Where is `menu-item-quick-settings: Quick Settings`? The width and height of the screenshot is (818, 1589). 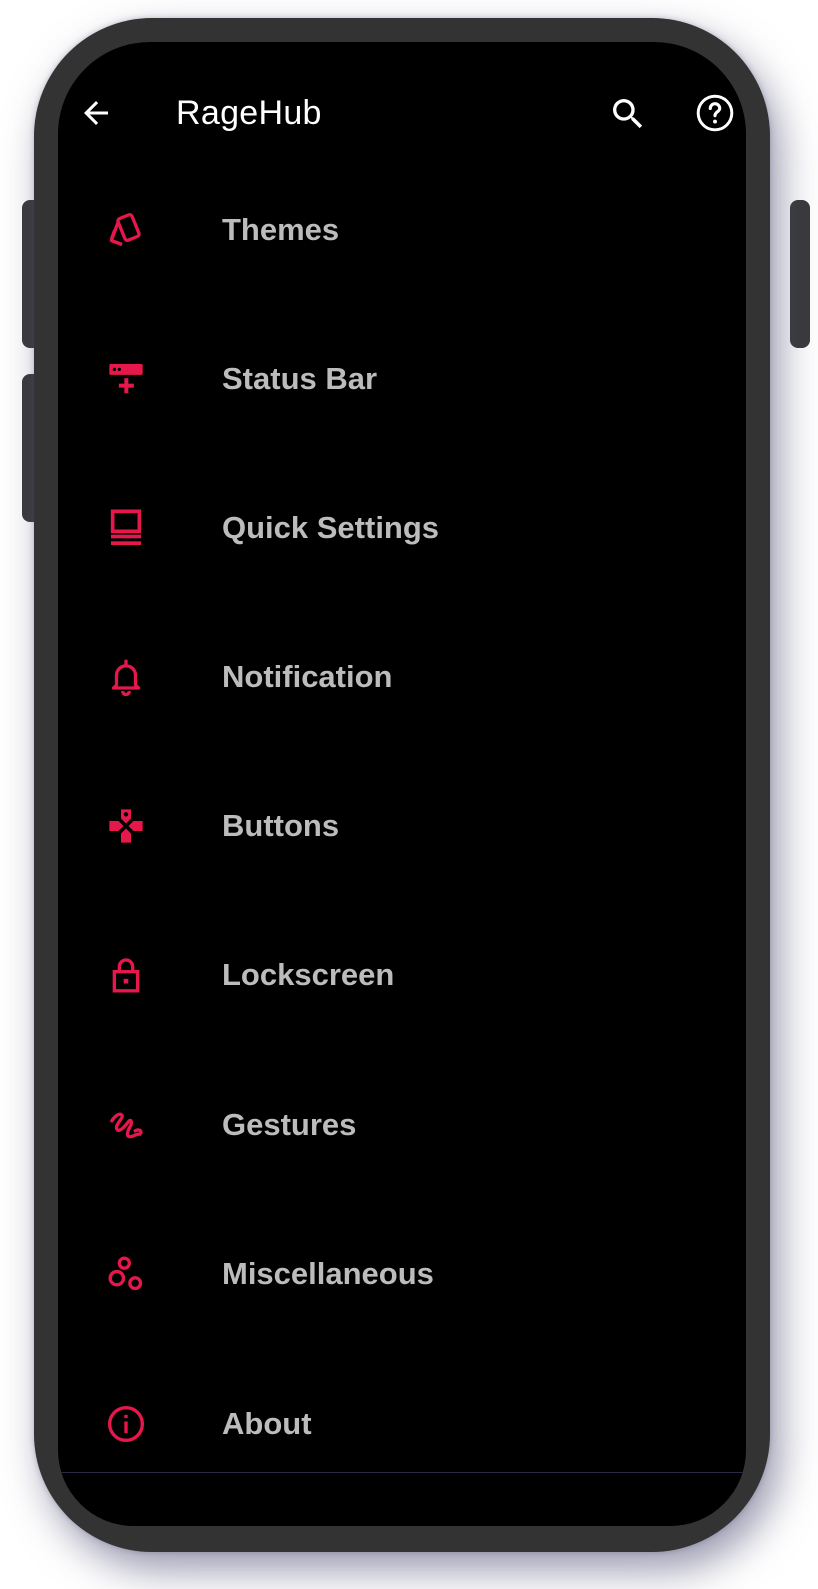
menu-item-quick-settings: Quick Settings is located at coordinates (402, 528).